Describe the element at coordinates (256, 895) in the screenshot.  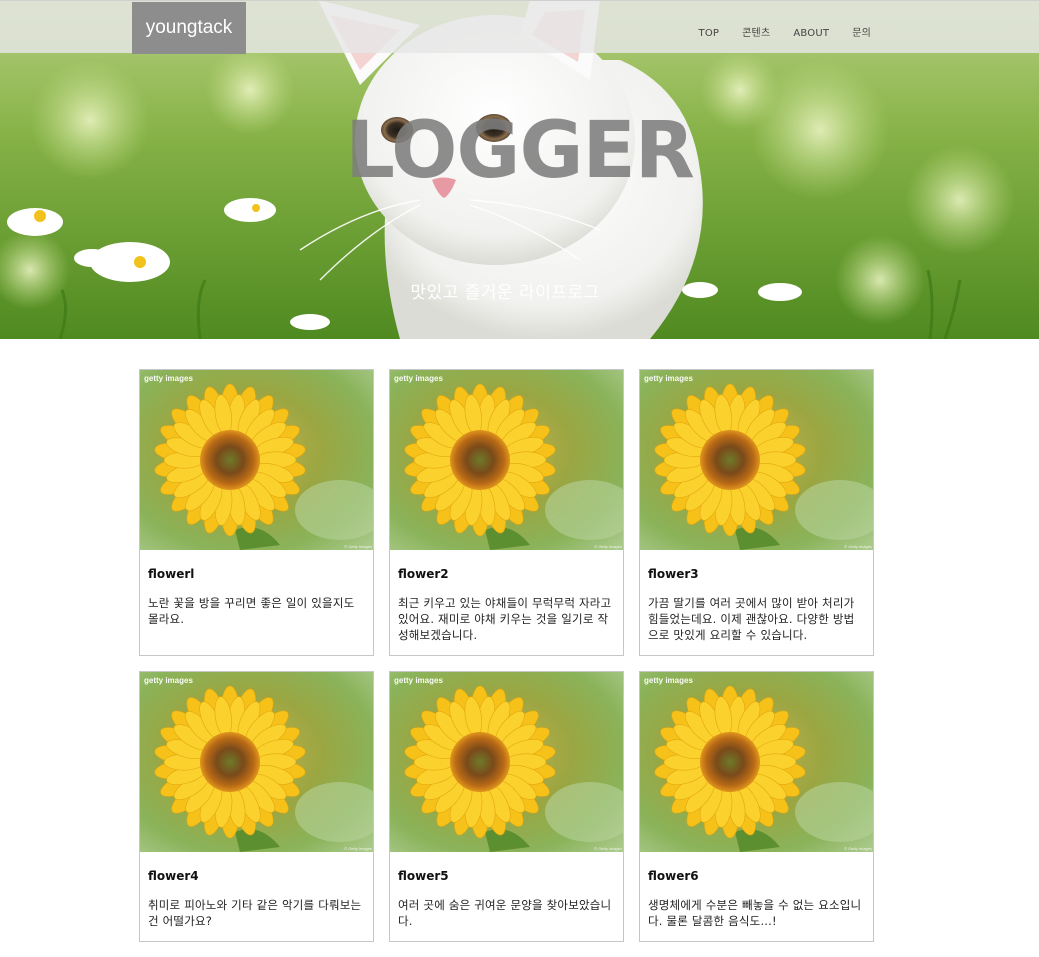
I see `card-body: flower4 취미로 피아노와 기타 같은 악기를 다뤄보는건 어떨가요?` at that location.